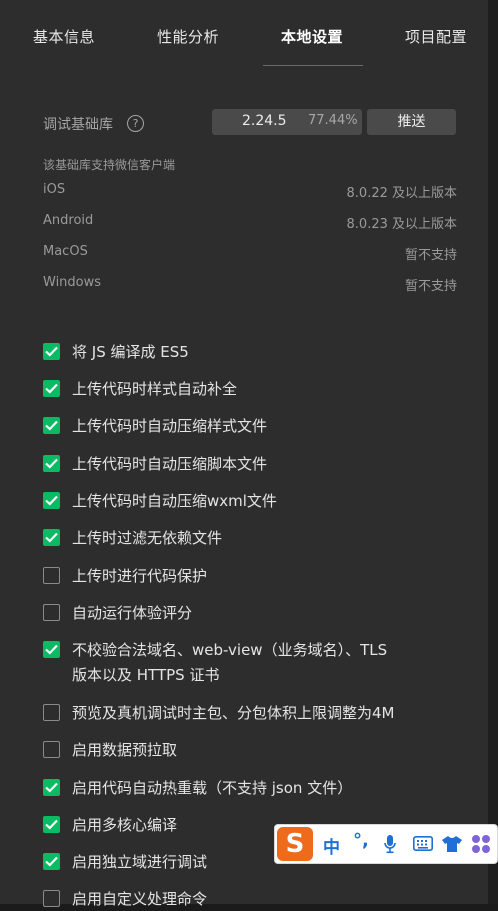  Describe the element at coordinates (312, 36) in the screenshot. I see `tab-local-settings: 本地设置` at that location.